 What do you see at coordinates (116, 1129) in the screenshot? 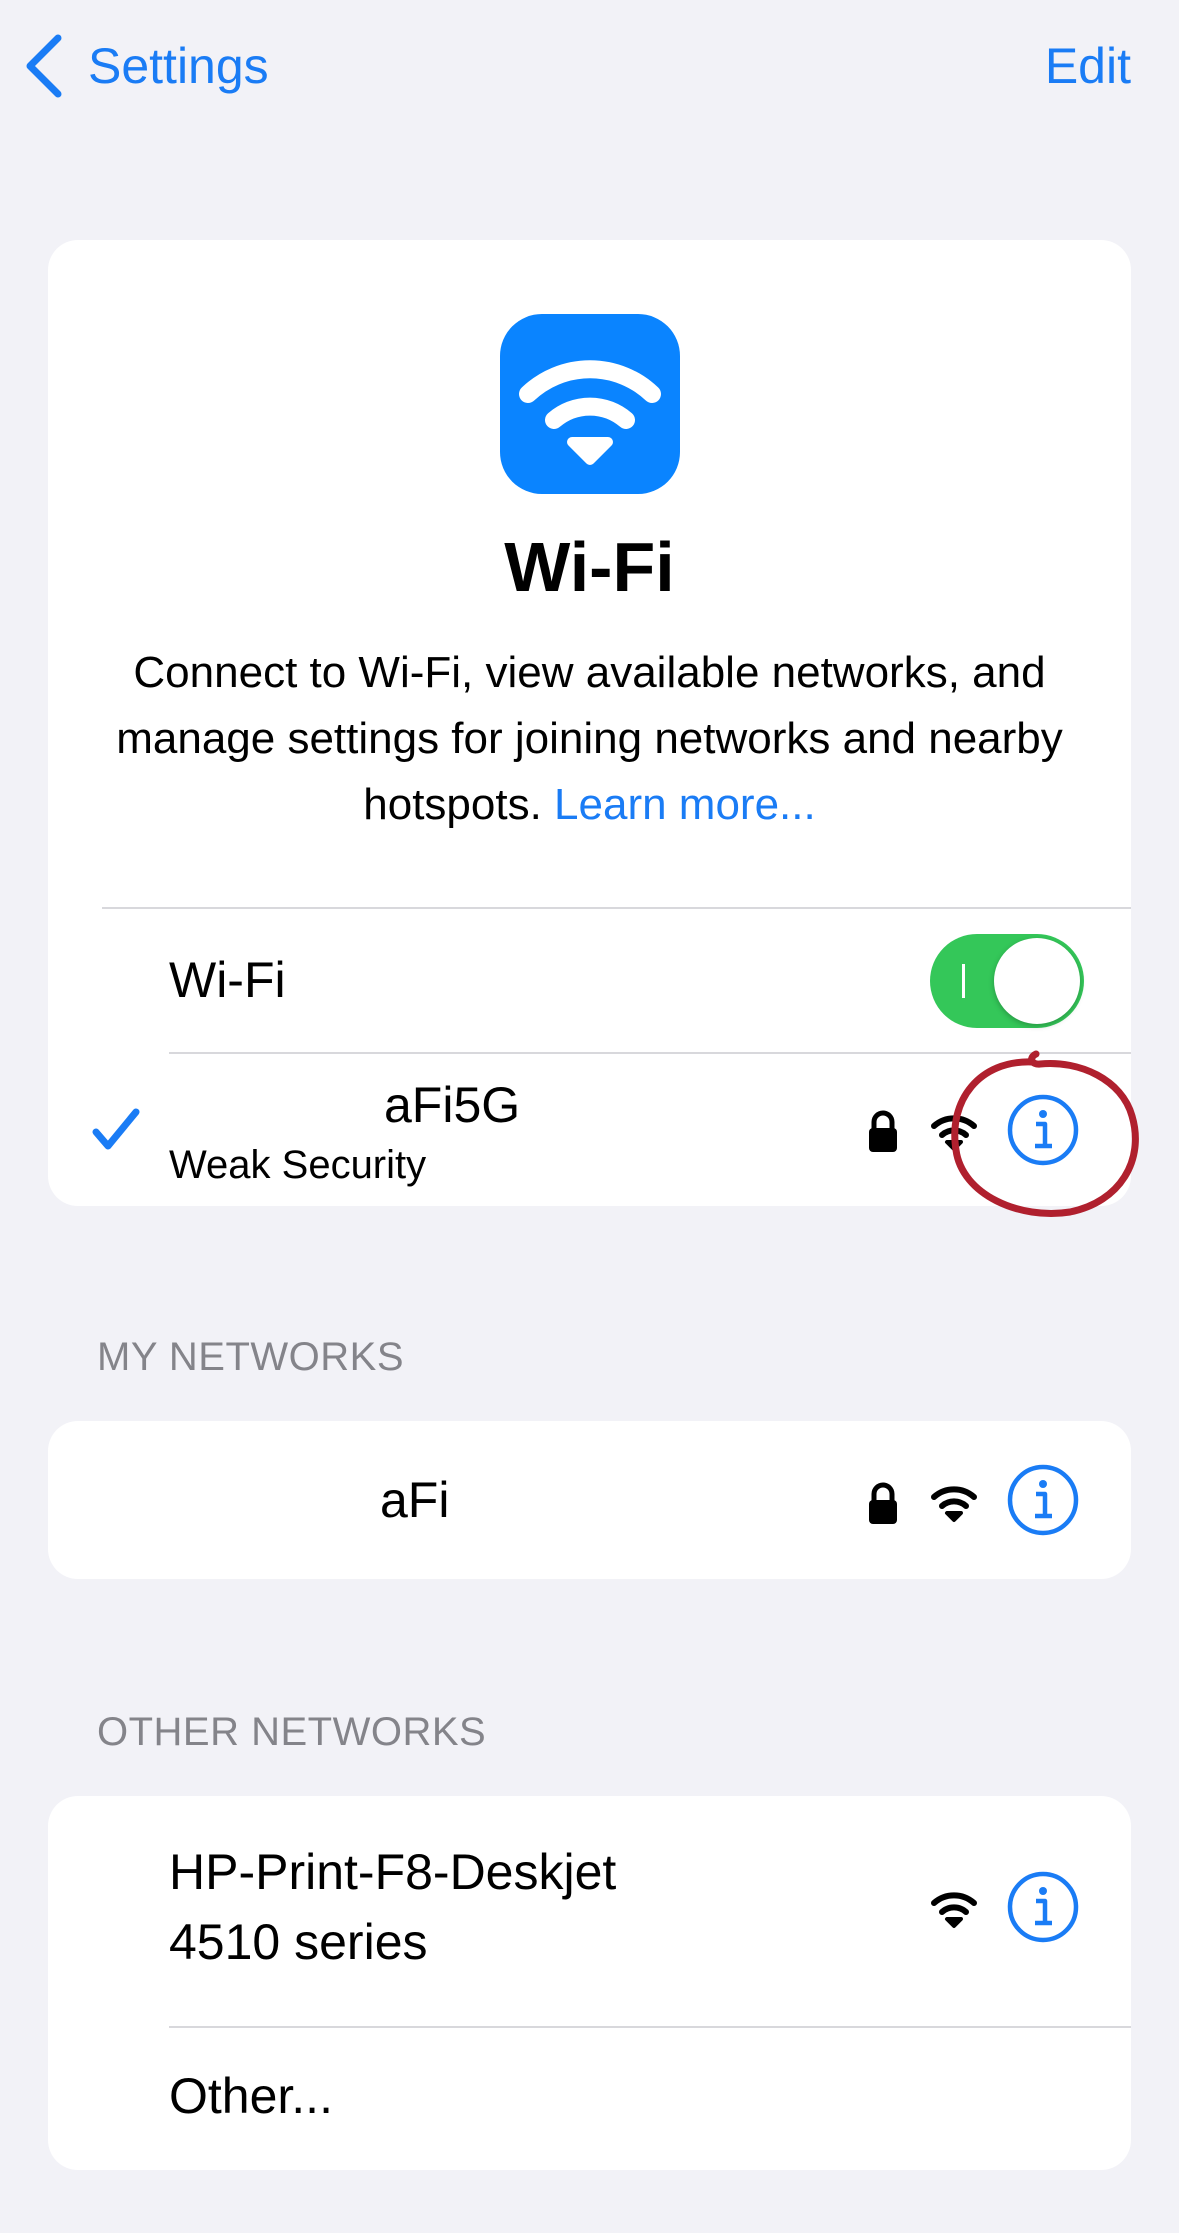
I see `checkmark-icon` at bounding box center [116, 1129].